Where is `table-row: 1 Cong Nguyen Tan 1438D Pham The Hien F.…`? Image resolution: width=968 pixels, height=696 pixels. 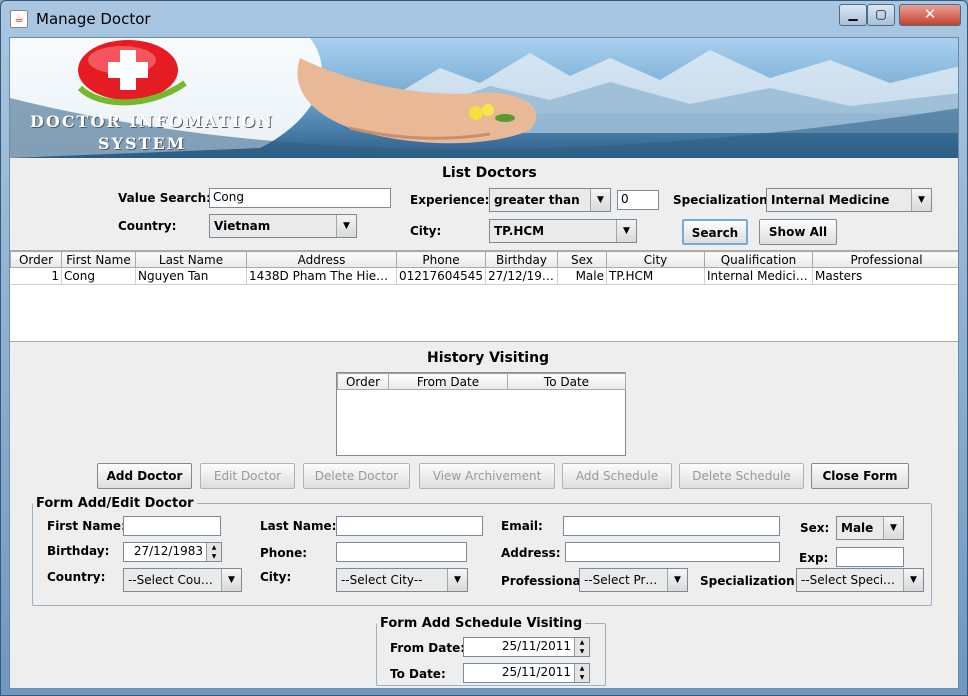 table-row: 1 Cong Nguyen Tan 1438D Pham The Hien F.… is located at coordinates (484, 276).